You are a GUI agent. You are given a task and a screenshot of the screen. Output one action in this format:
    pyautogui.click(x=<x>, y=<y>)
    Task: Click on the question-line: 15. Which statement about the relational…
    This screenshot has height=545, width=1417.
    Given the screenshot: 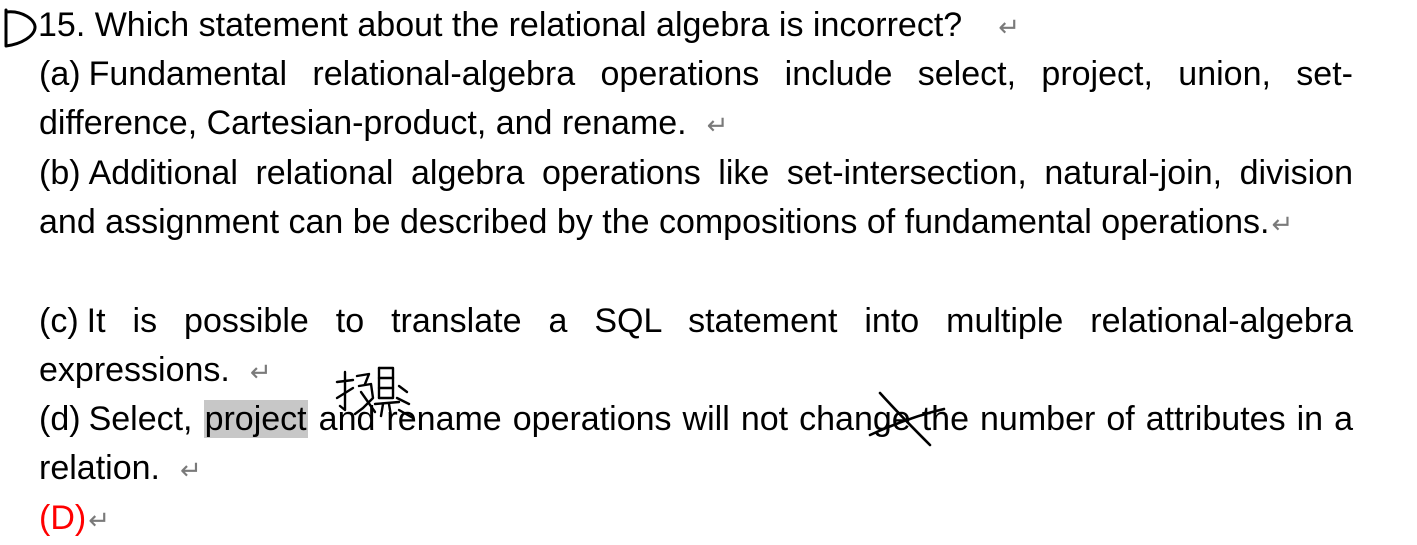 What is the action you would take?
    pyautogui.click(x=529, y=26)
    